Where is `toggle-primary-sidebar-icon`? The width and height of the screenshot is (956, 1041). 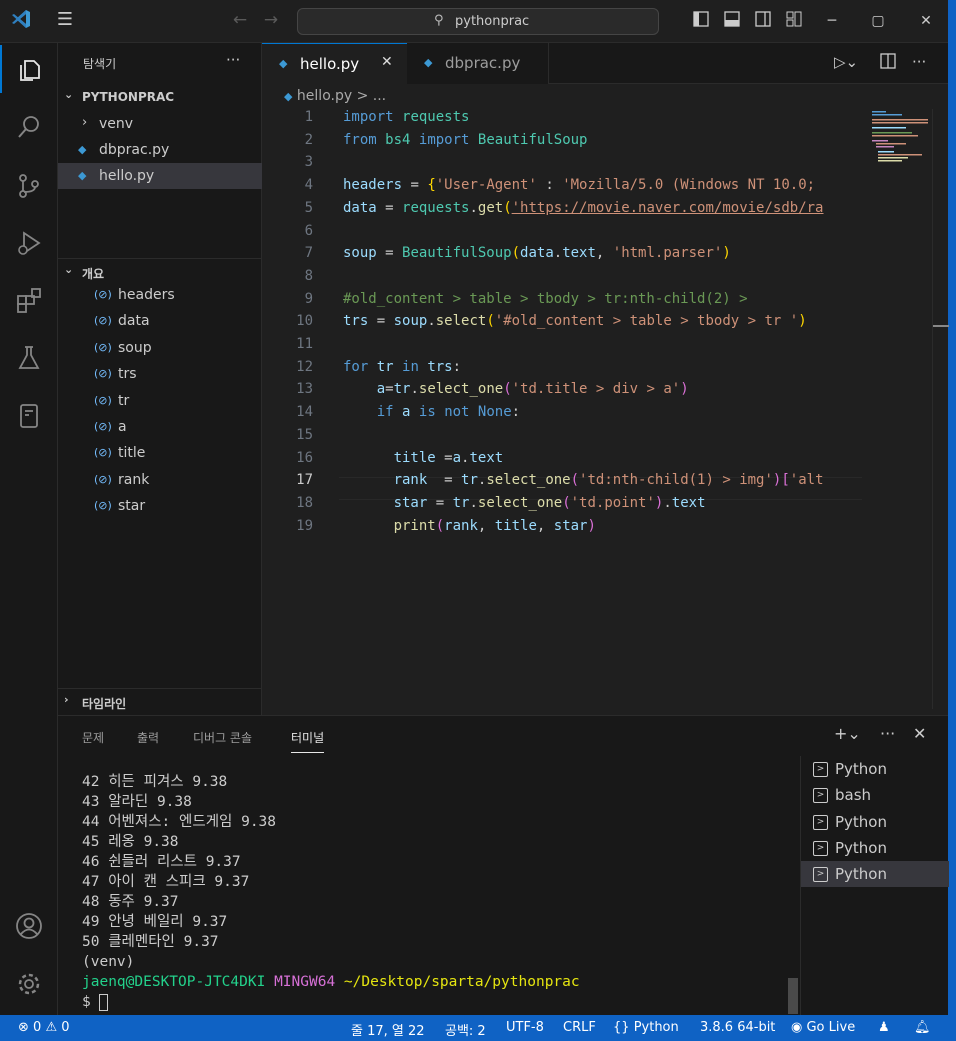 toggle-primary-sidebar-icon is located at coordinates (701, 21).